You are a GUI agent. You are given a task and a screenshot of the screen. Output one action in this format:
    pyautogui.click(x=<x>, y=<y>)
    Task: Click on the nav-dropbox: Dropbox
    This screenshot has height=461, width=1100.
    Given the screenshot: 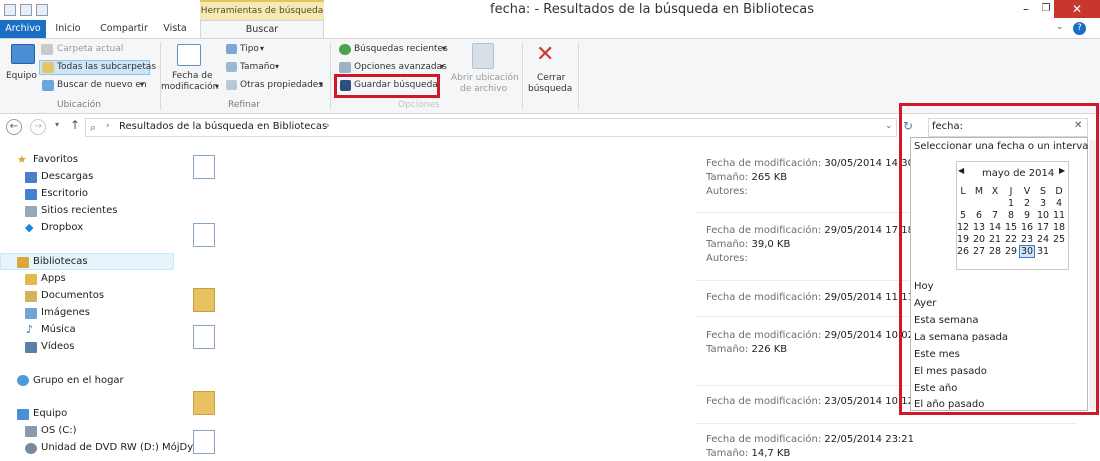 What is the action you would take?
    pyautogui.click(x=62, y=227)
    